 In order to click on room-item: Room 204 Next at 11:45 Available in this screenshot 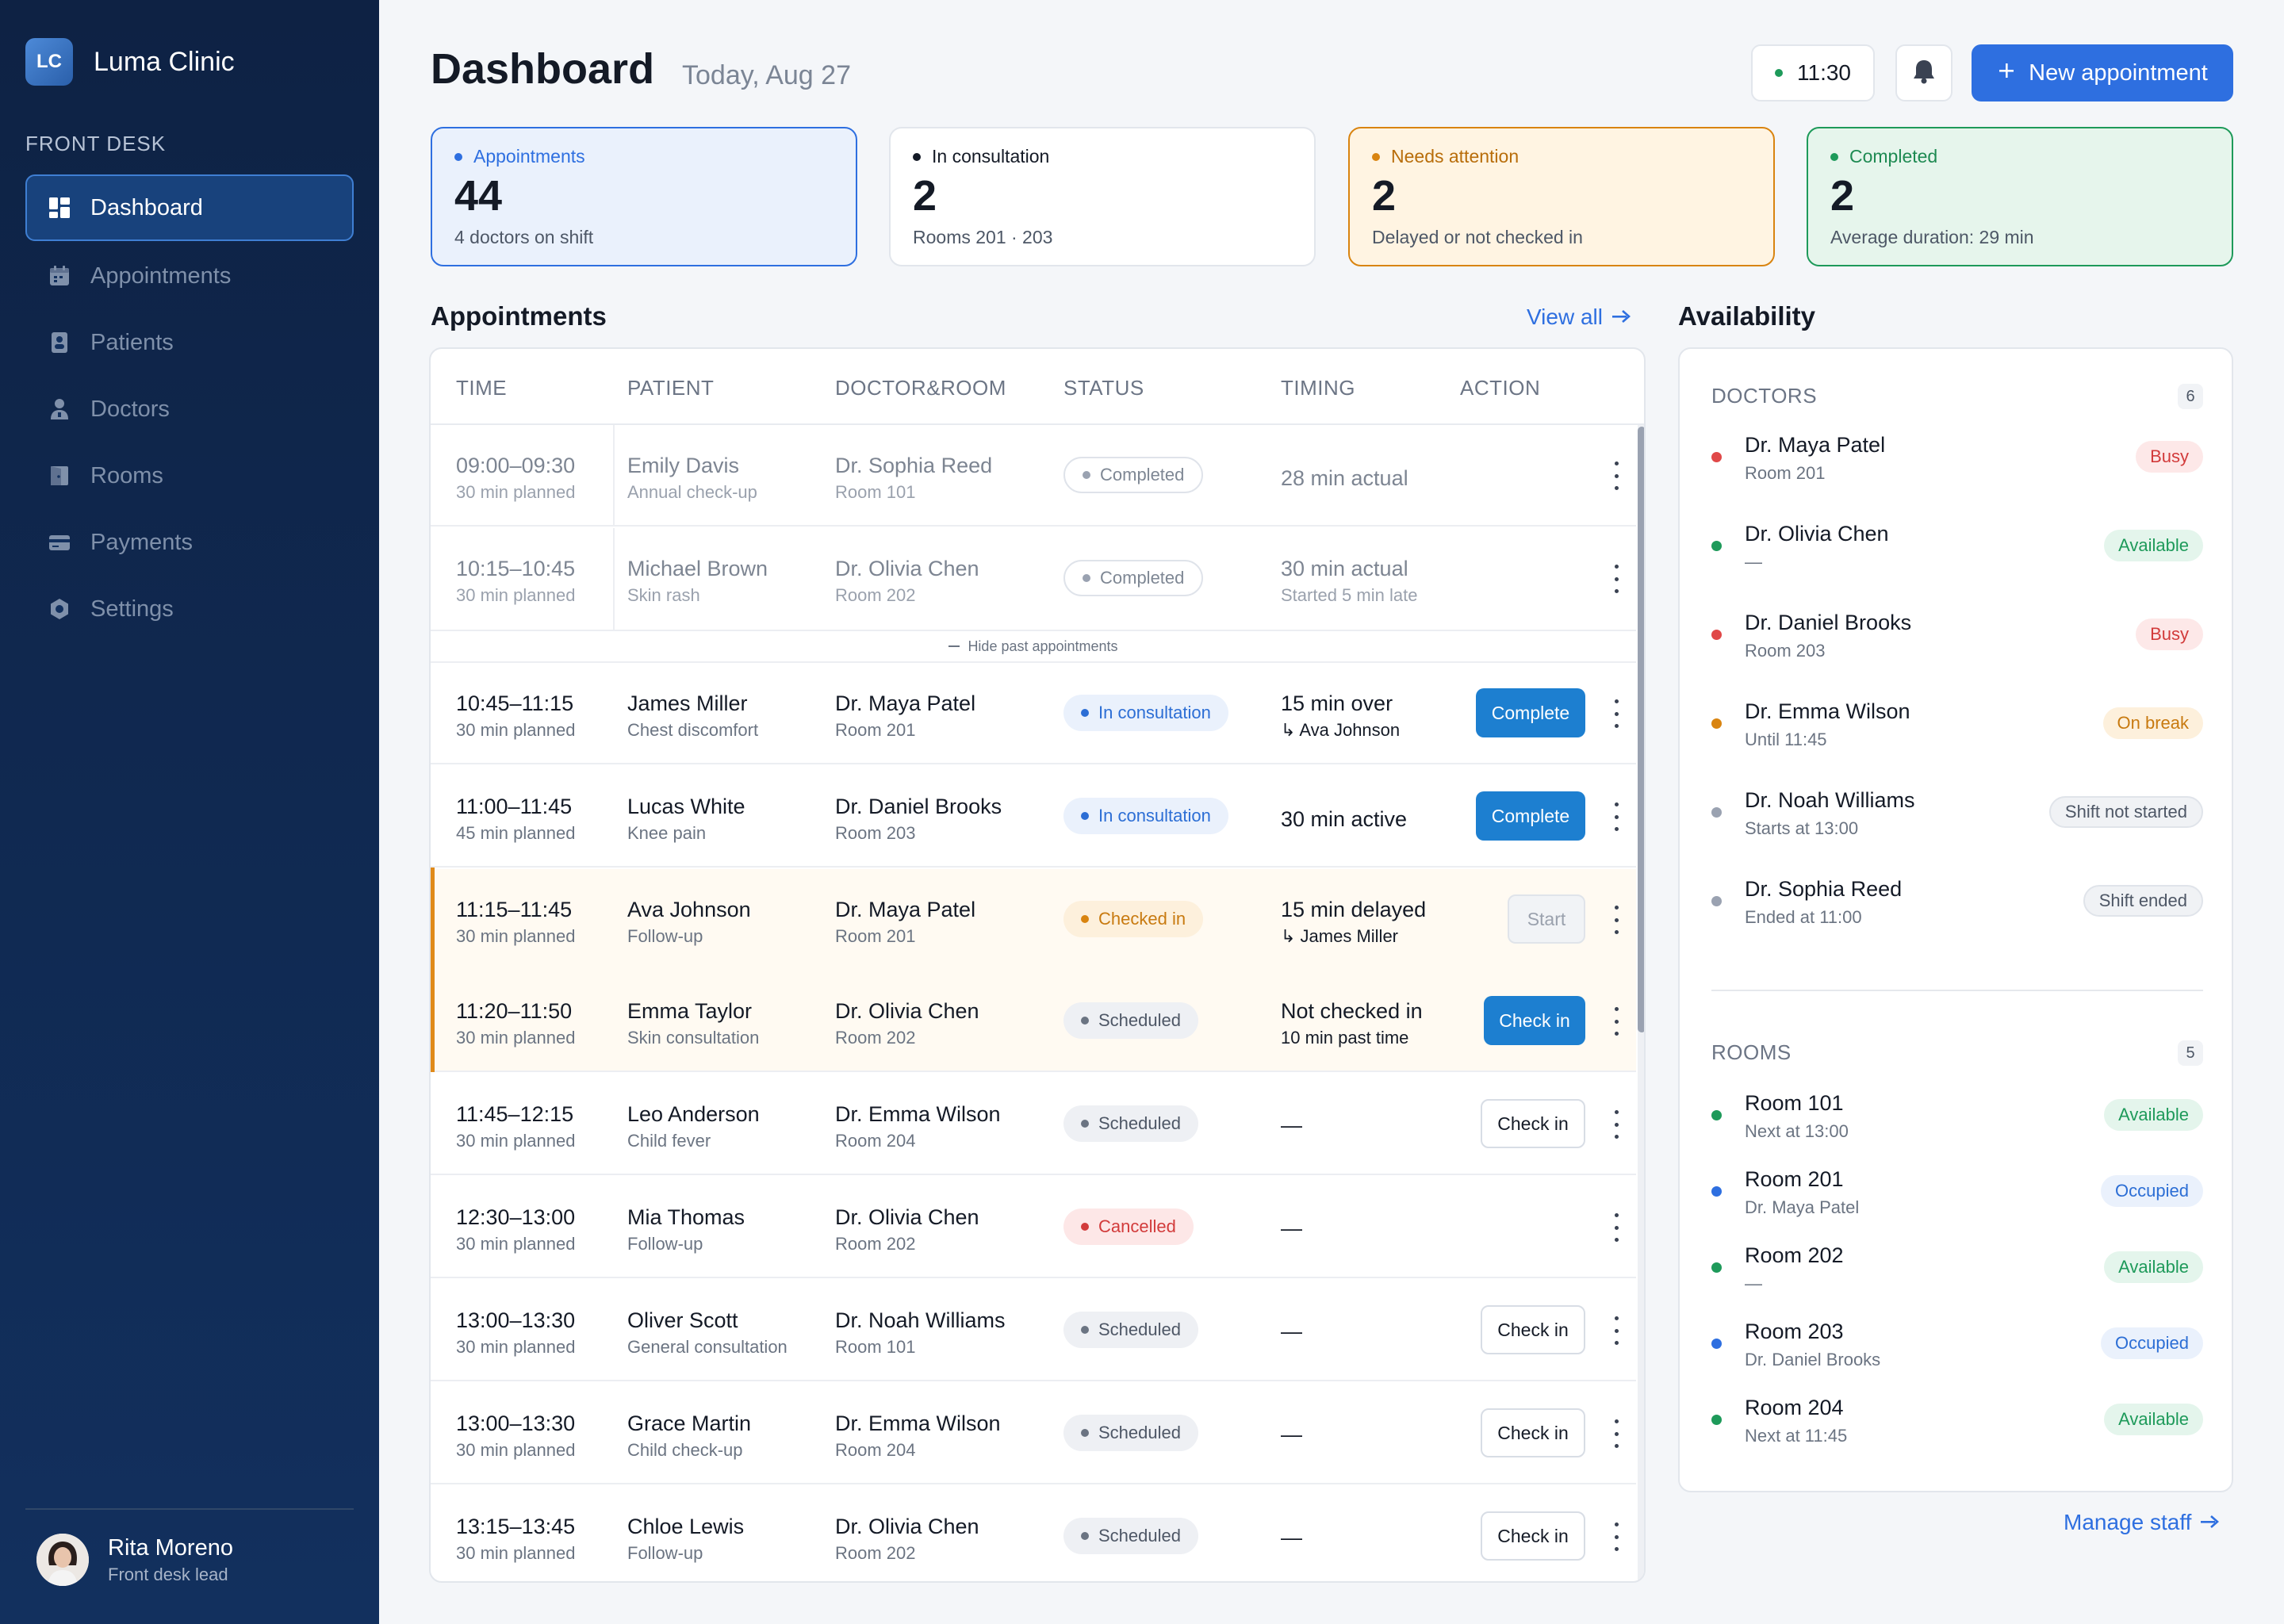, I will do `click(1957, 1422)`.